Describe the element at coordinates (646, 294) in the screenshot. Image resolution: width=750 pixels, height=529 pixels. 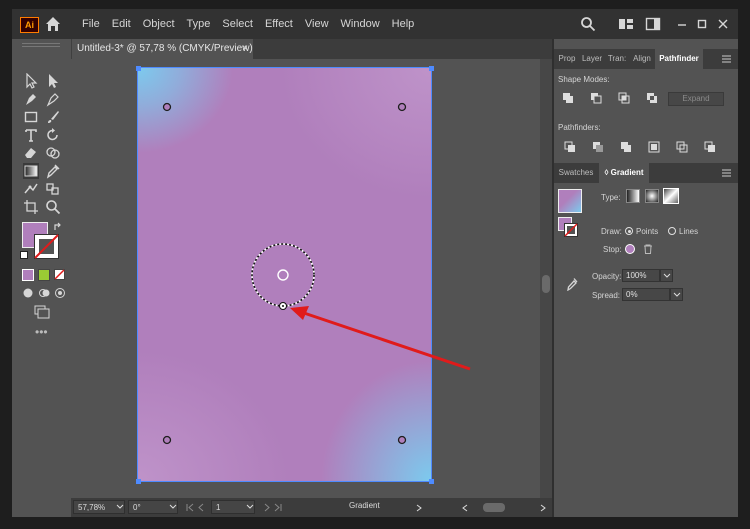
I see `spread-input: 0%` at that location.